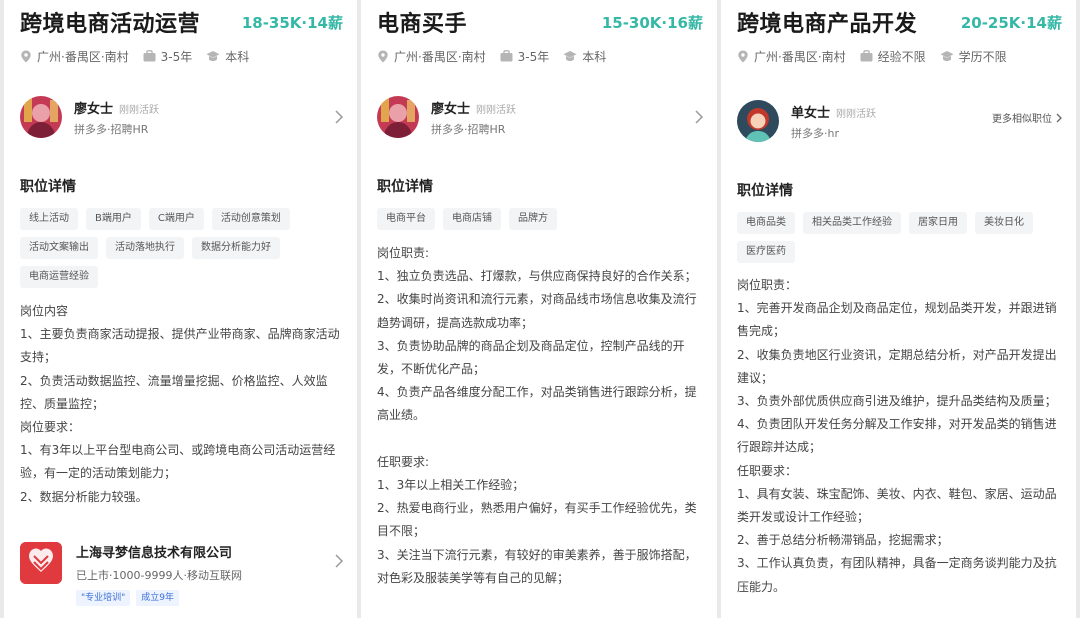  I want to click on tag: B端用户, so click(113, 219).